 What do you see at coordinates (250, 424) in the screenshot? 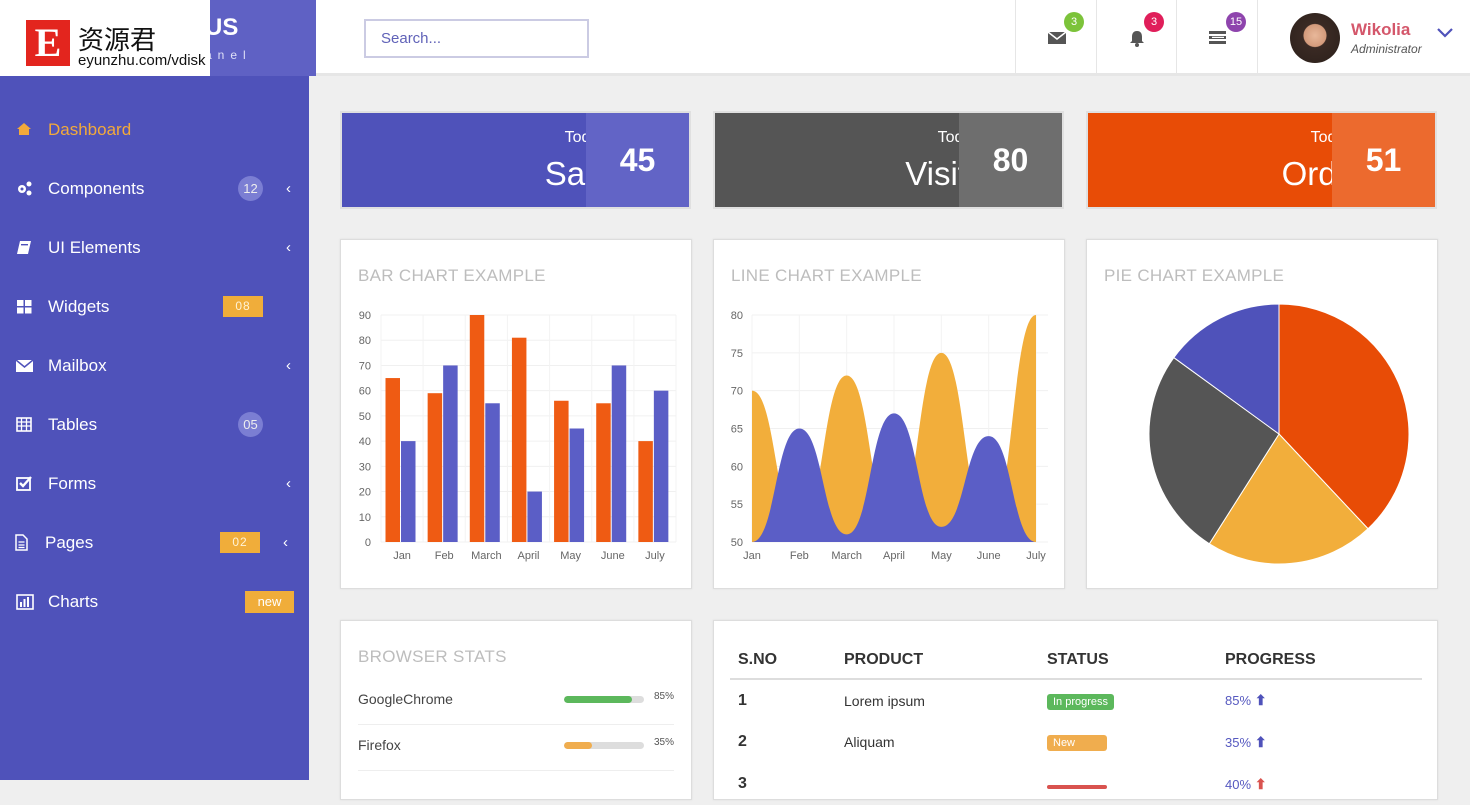
I see `sidebar-badge: 05` at bounding box center [250, 424].